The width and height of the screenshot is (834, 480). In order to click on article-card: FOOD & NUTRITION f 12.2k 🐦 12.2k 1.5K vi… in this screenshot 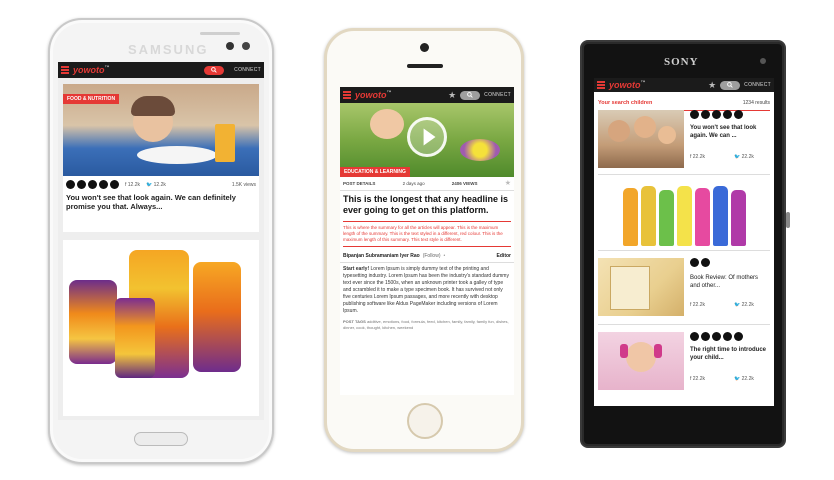, I will do `click(161, 158)`.